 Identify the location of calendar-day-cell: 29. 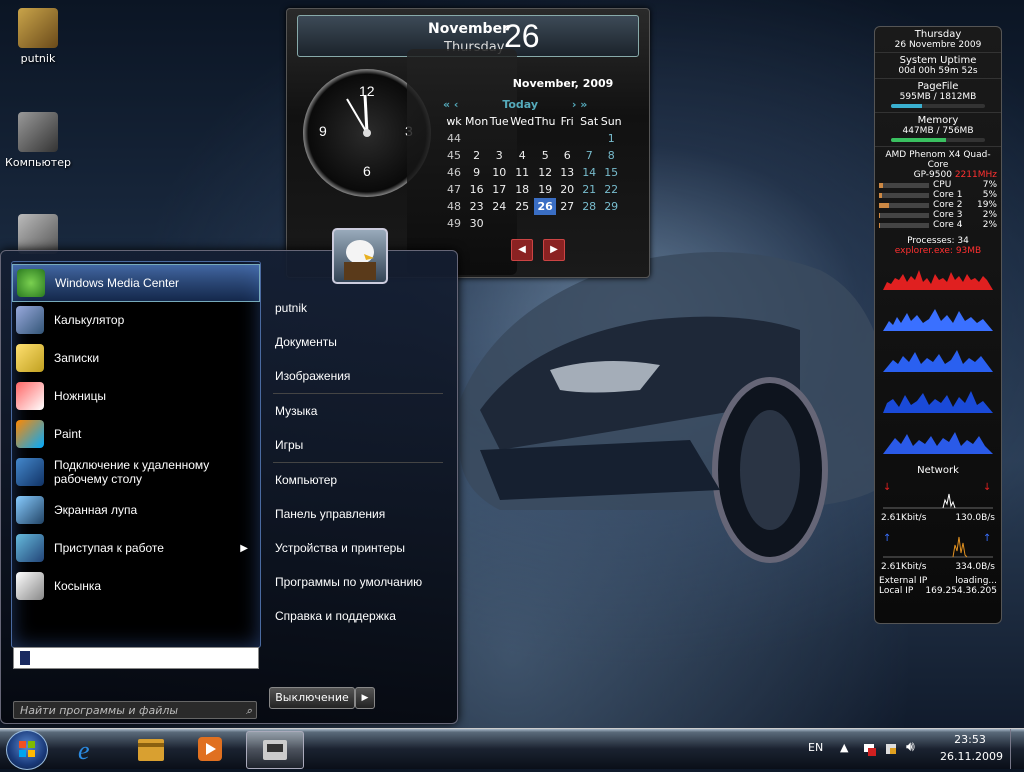
(611, 206).